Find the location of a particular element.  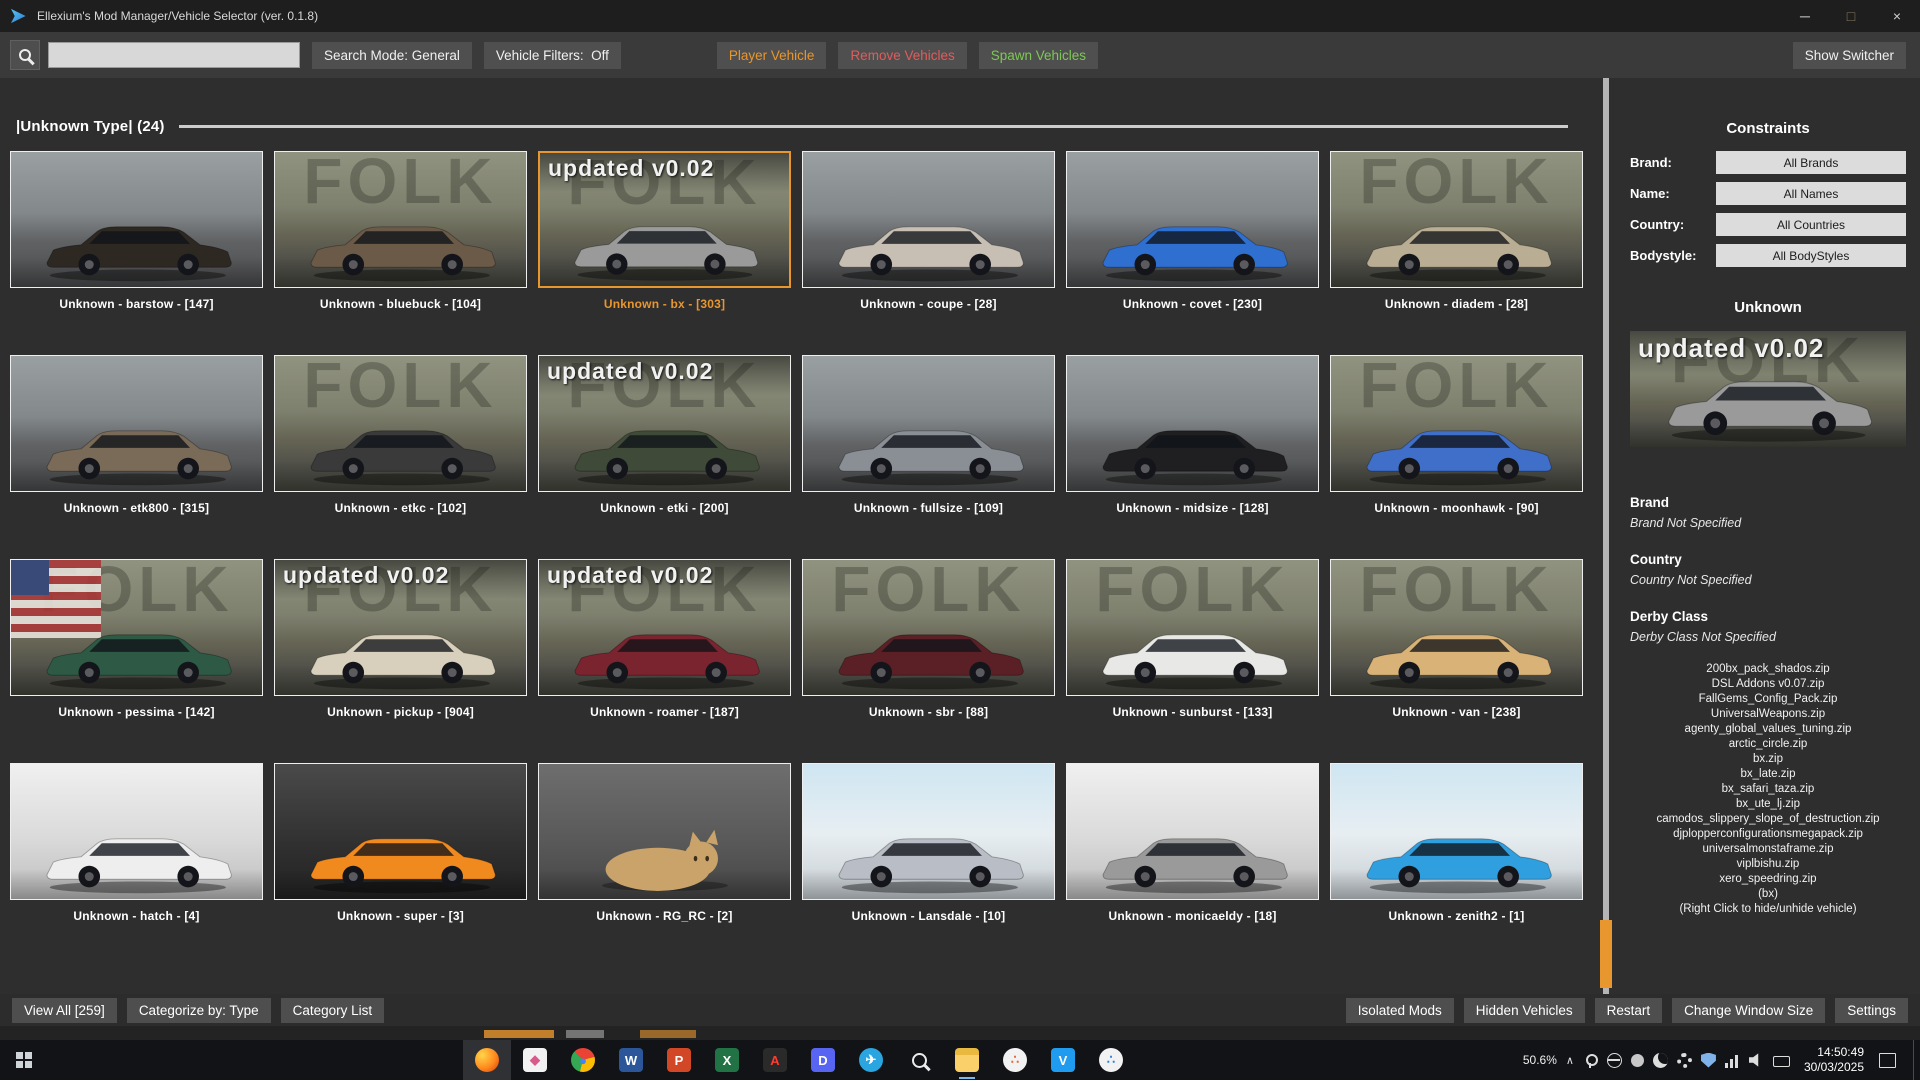

vehicle-card-bluebuck: FOLK Unknown - bluebuck - [104] is located at coordinates (400, 231).